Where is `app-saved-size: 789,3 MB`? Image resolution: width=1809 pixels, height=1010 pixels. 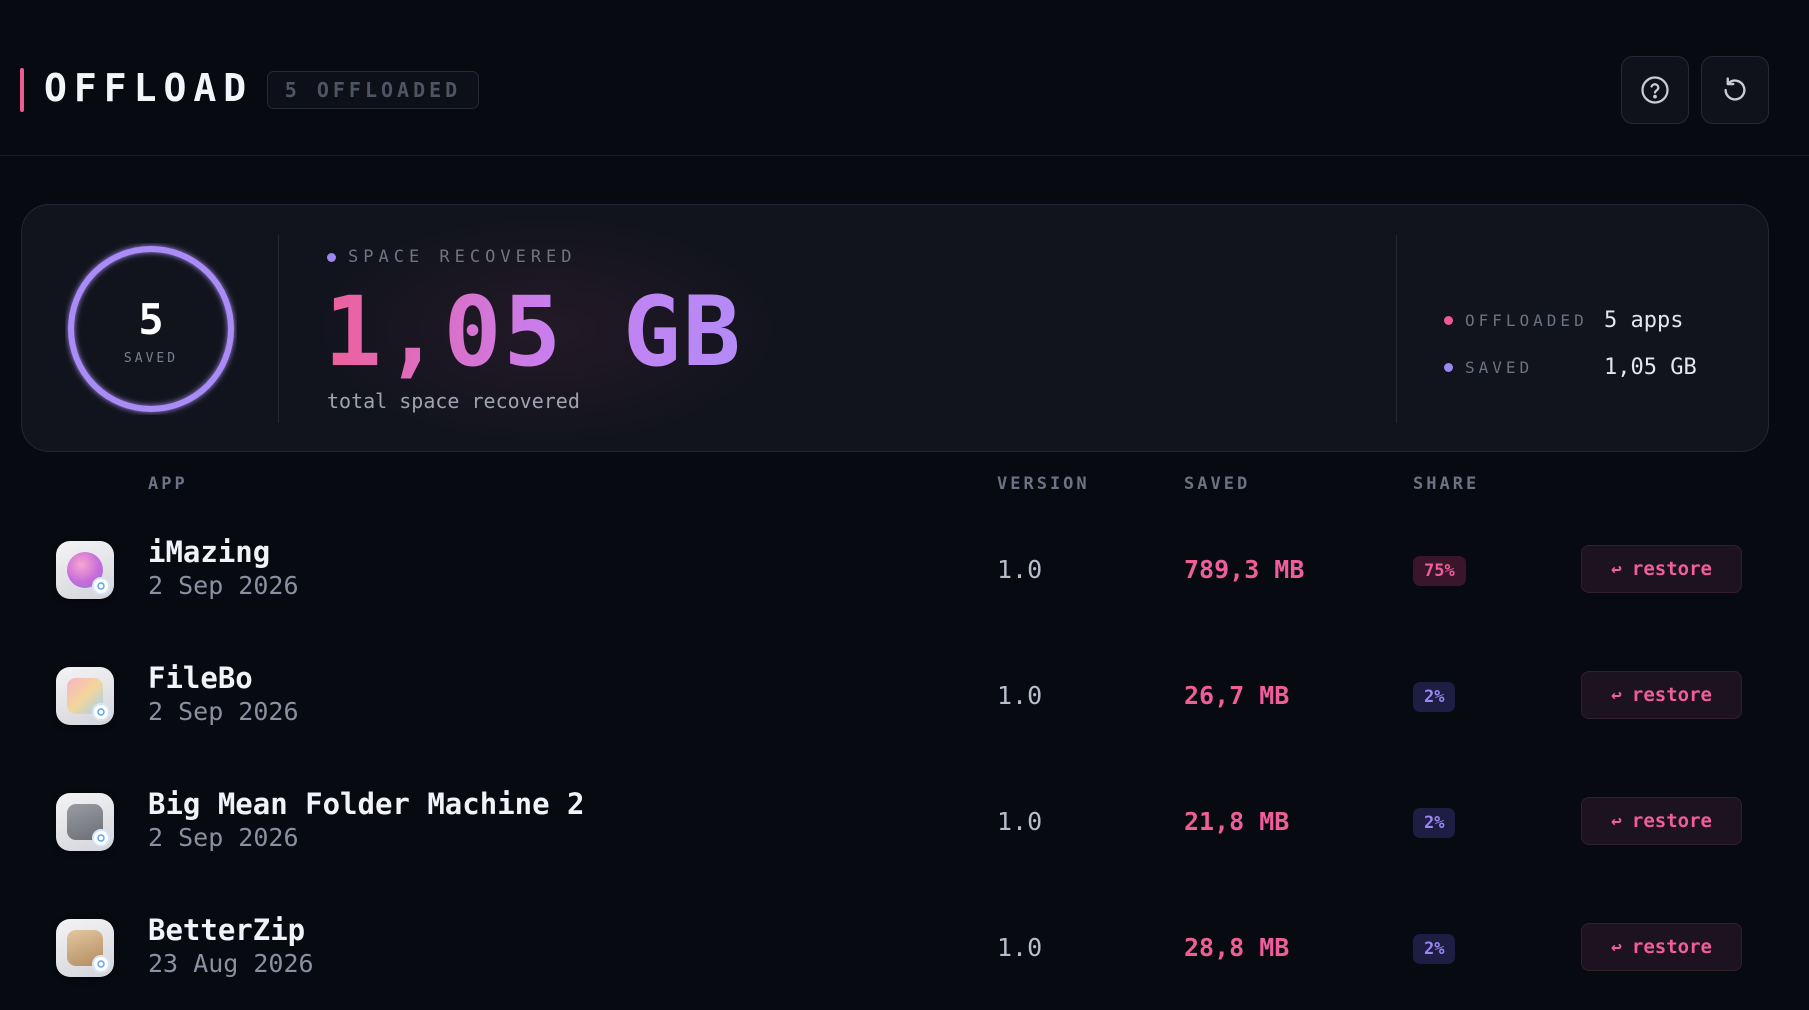
app-saved-size: 789,3 MB is located at coordinates (1244, 569).